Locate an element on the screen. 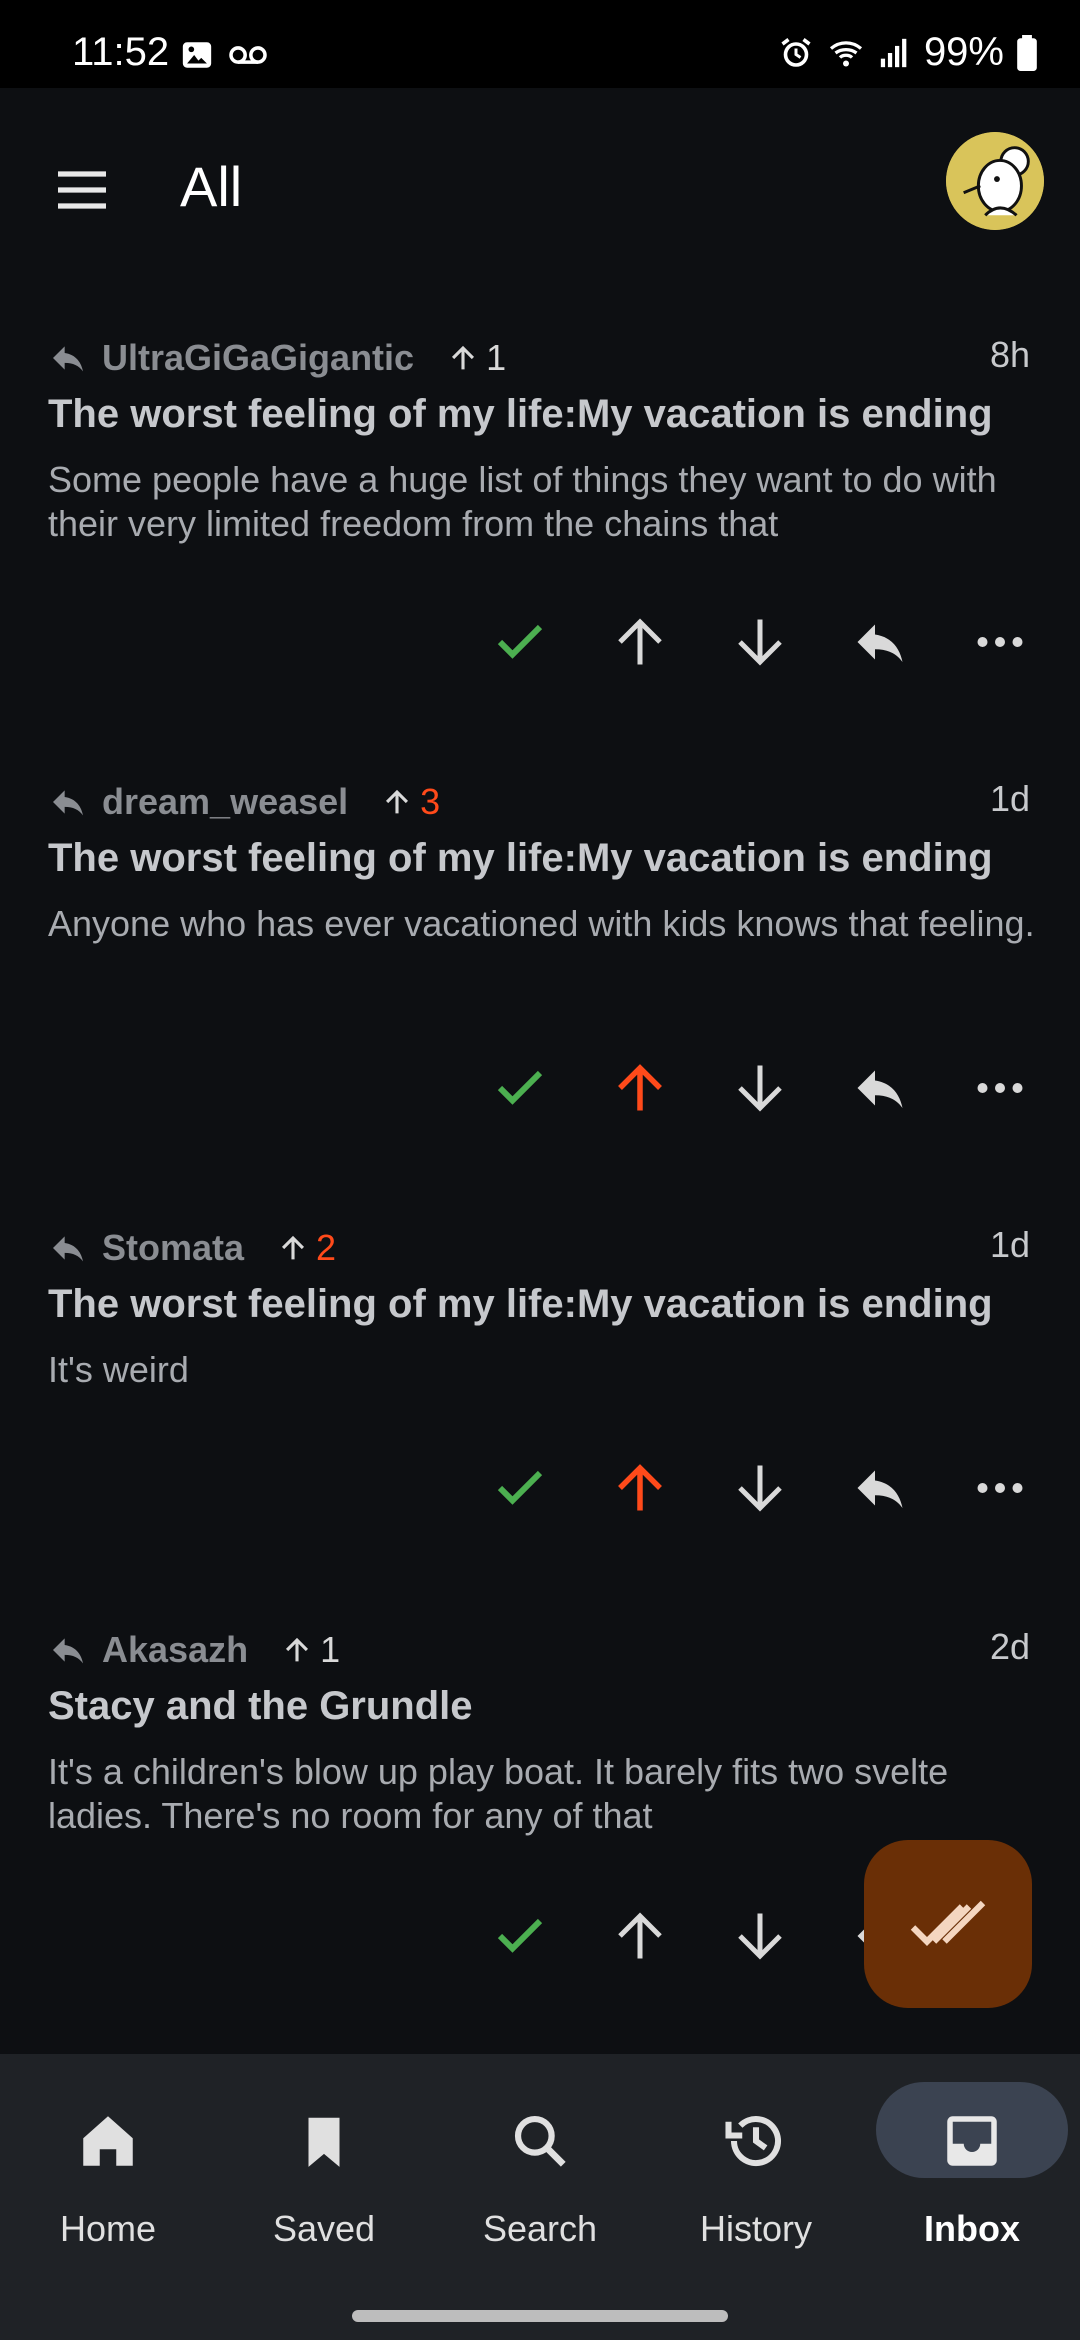 This screenshot has height=2340, width=1080. post-meta: UltraGiGaGigantic 1 is located at coordinates (277, 358).